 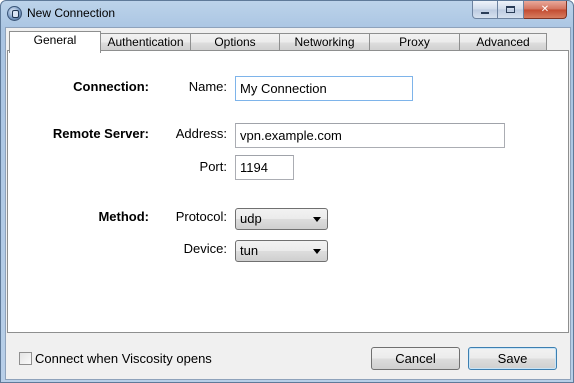 I want to click on close-button: ✕, so click(x=545, y=10).